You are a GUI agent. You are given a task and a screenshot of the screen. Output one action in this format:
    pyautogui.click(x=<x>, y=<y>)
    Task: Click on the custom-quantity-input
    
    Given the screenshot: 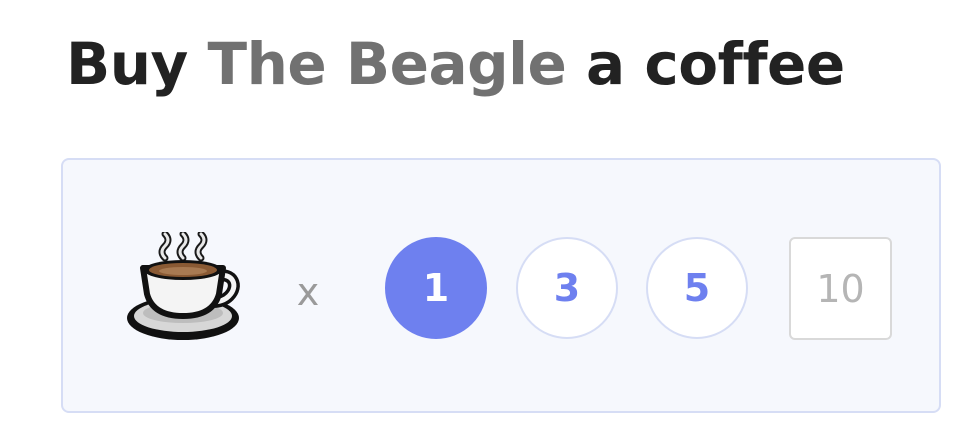 What is the action you would take?
    pyautogui.click(x=840, y=288)
    